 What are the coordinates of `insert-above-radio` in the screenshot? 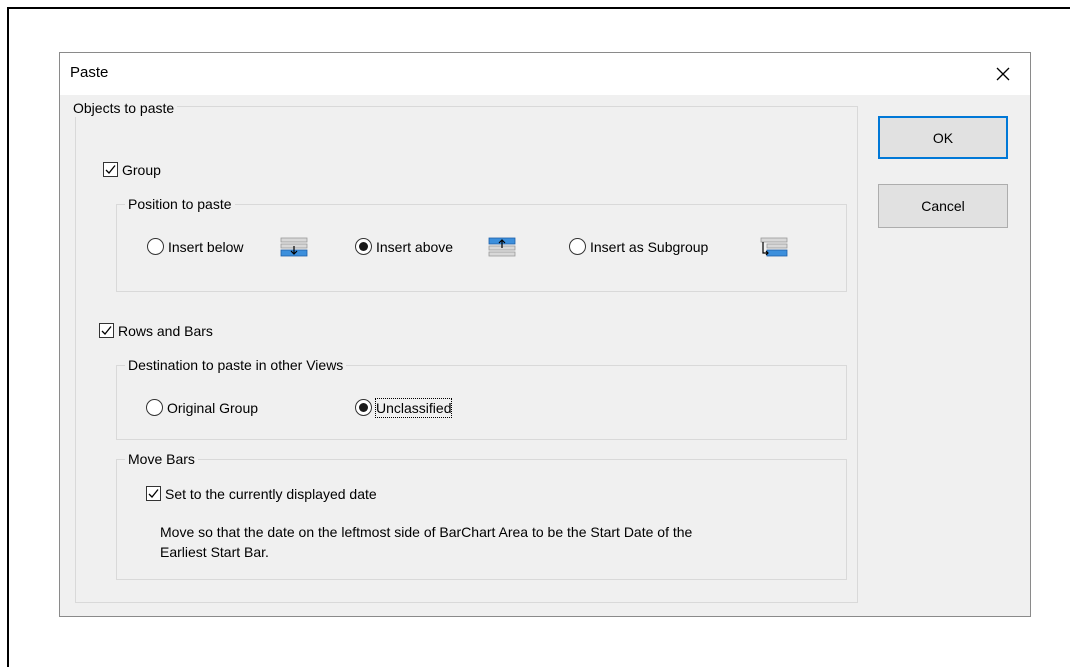 It's located at (363, 246).